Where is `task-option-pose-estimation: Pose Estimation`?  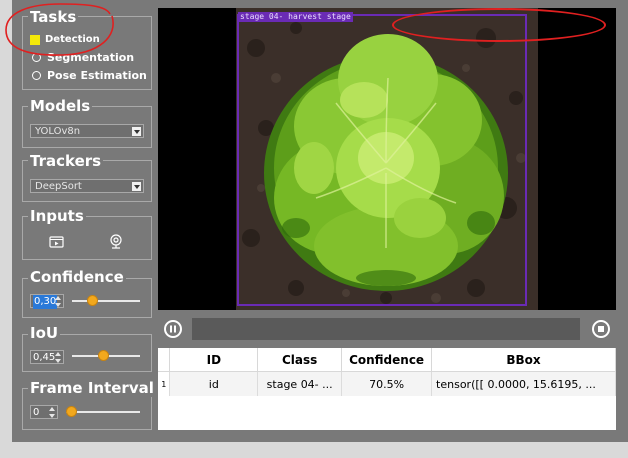 task-option-pose-estimation: Pose Estimation is located at coordinates (89, 75).